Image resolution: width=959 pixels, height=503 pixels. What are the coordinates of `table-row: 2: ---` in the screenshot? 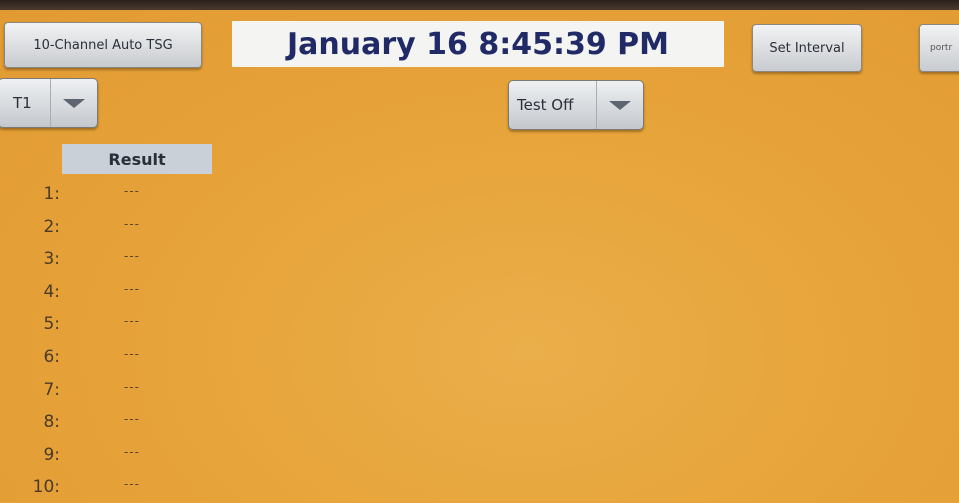 It's located at (150, 228).